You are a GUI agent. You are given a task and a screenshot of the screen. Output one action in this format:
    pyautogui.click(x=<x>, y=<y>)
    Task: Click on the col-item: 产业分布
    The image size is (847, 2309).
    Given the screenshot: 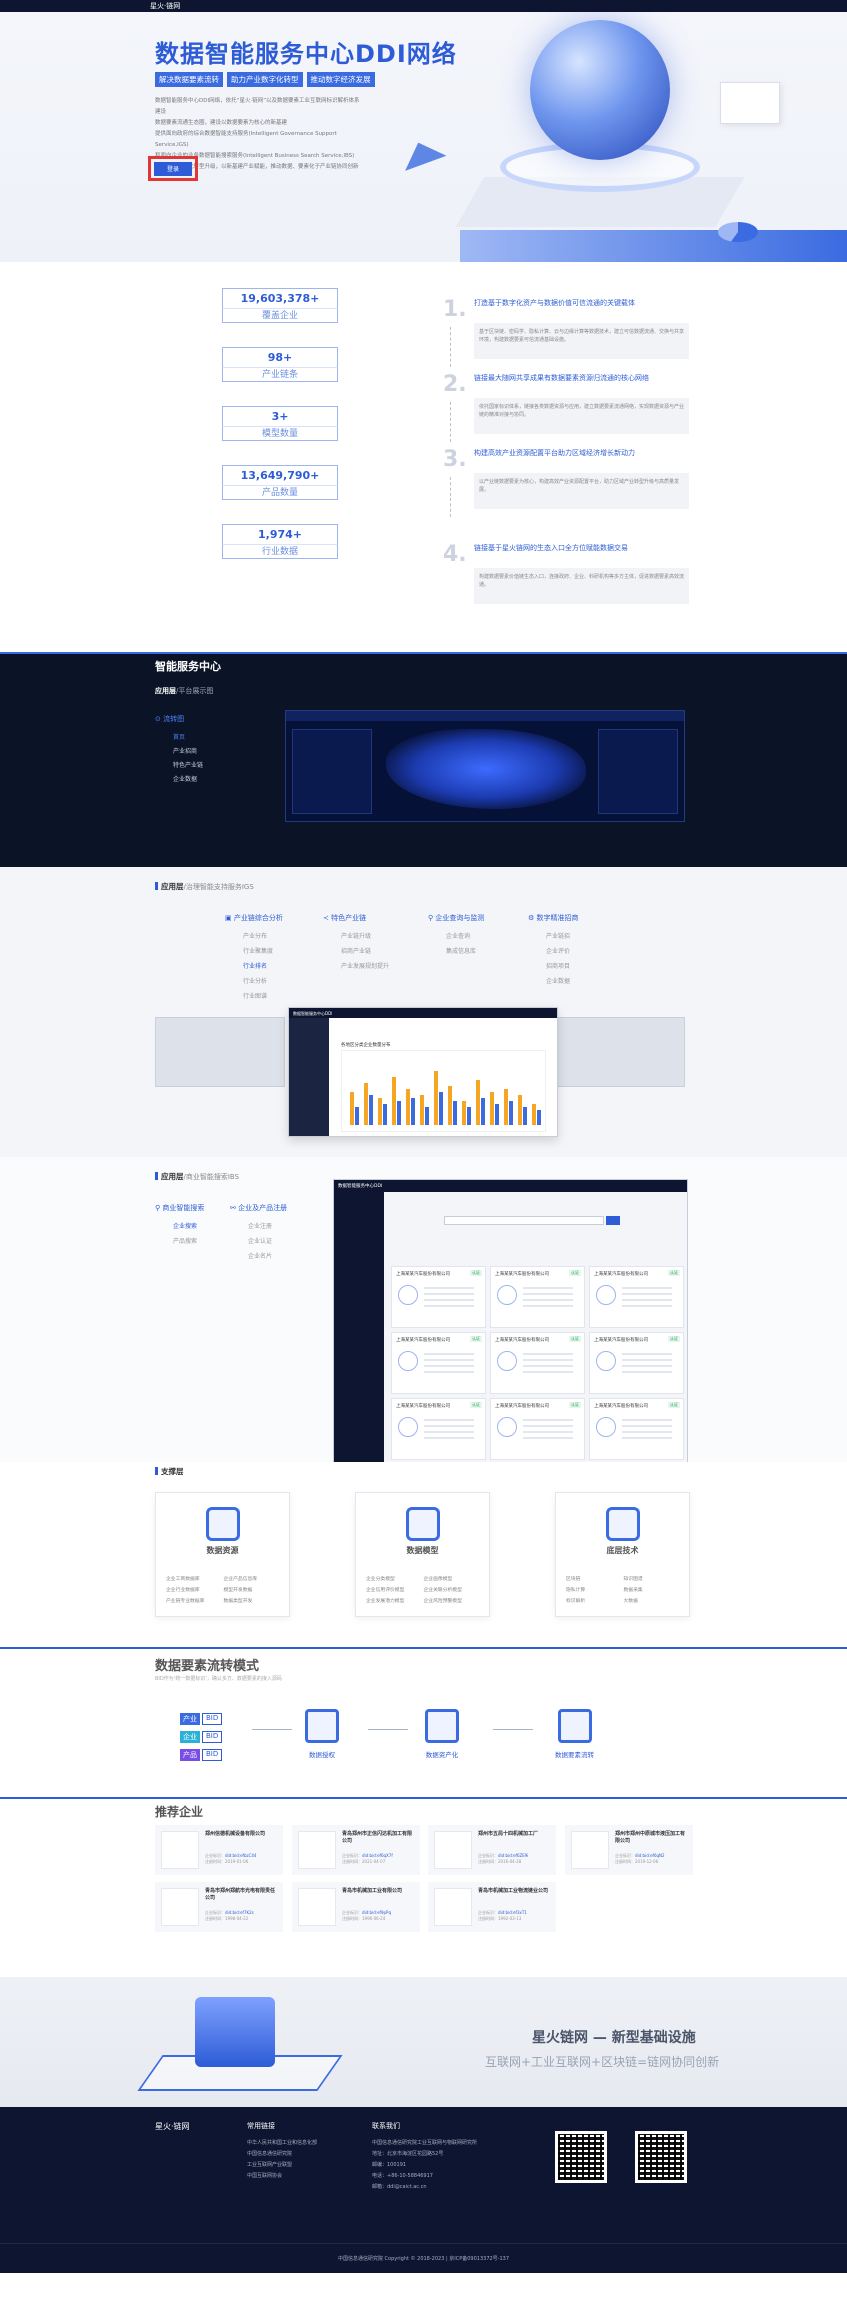 What is the action you would take?
    pyautogui.click(x=254, y=938)
    